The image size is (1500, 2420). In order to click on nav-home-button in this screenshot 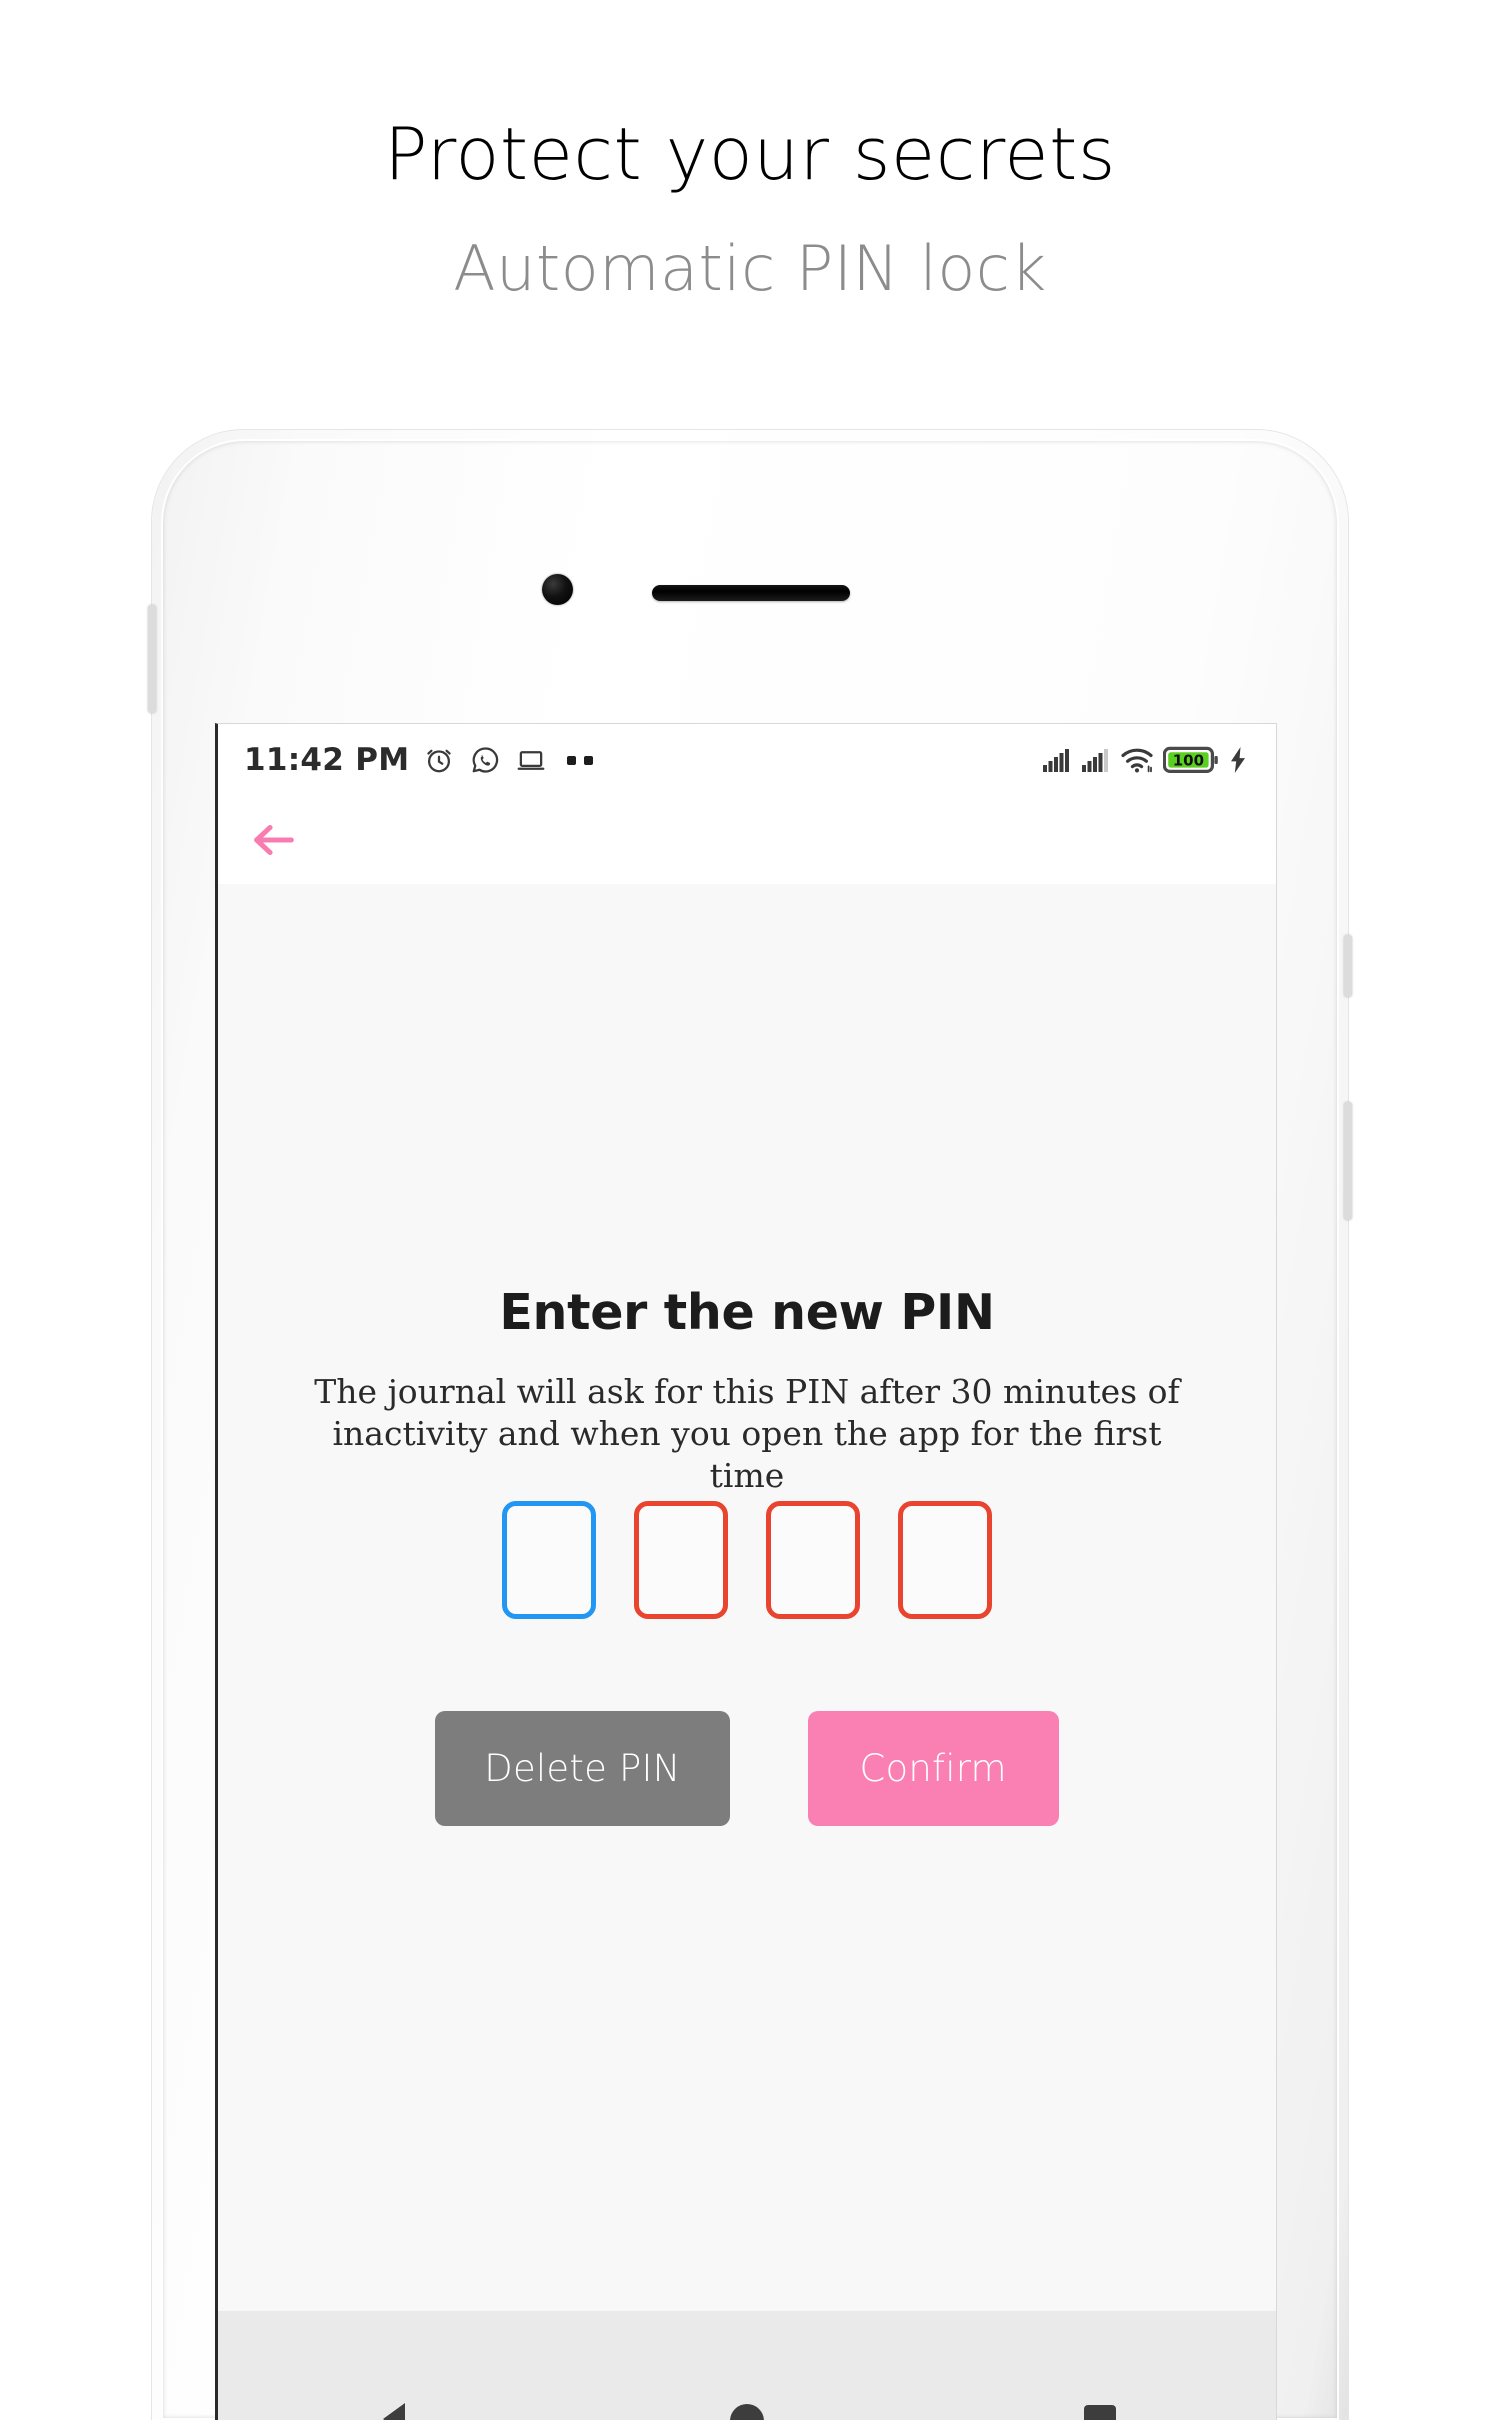, I will do `click(746, 2365)`.